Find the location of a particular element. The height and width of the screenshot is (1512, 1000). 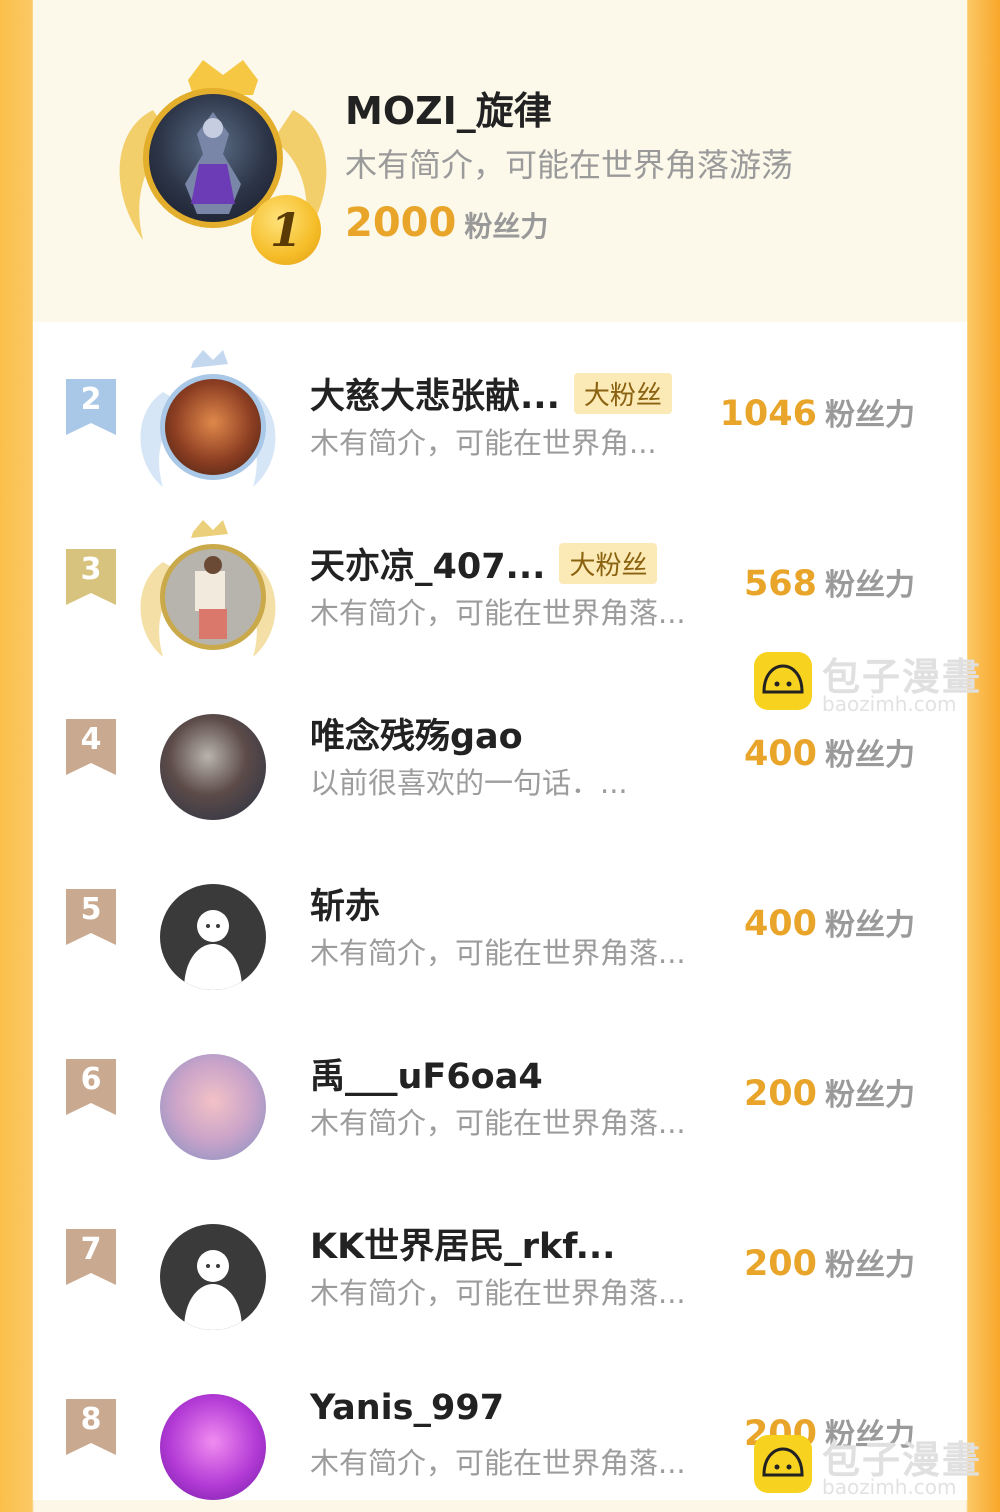

fan-power-value: 568 is located at coordinates (780, 584).